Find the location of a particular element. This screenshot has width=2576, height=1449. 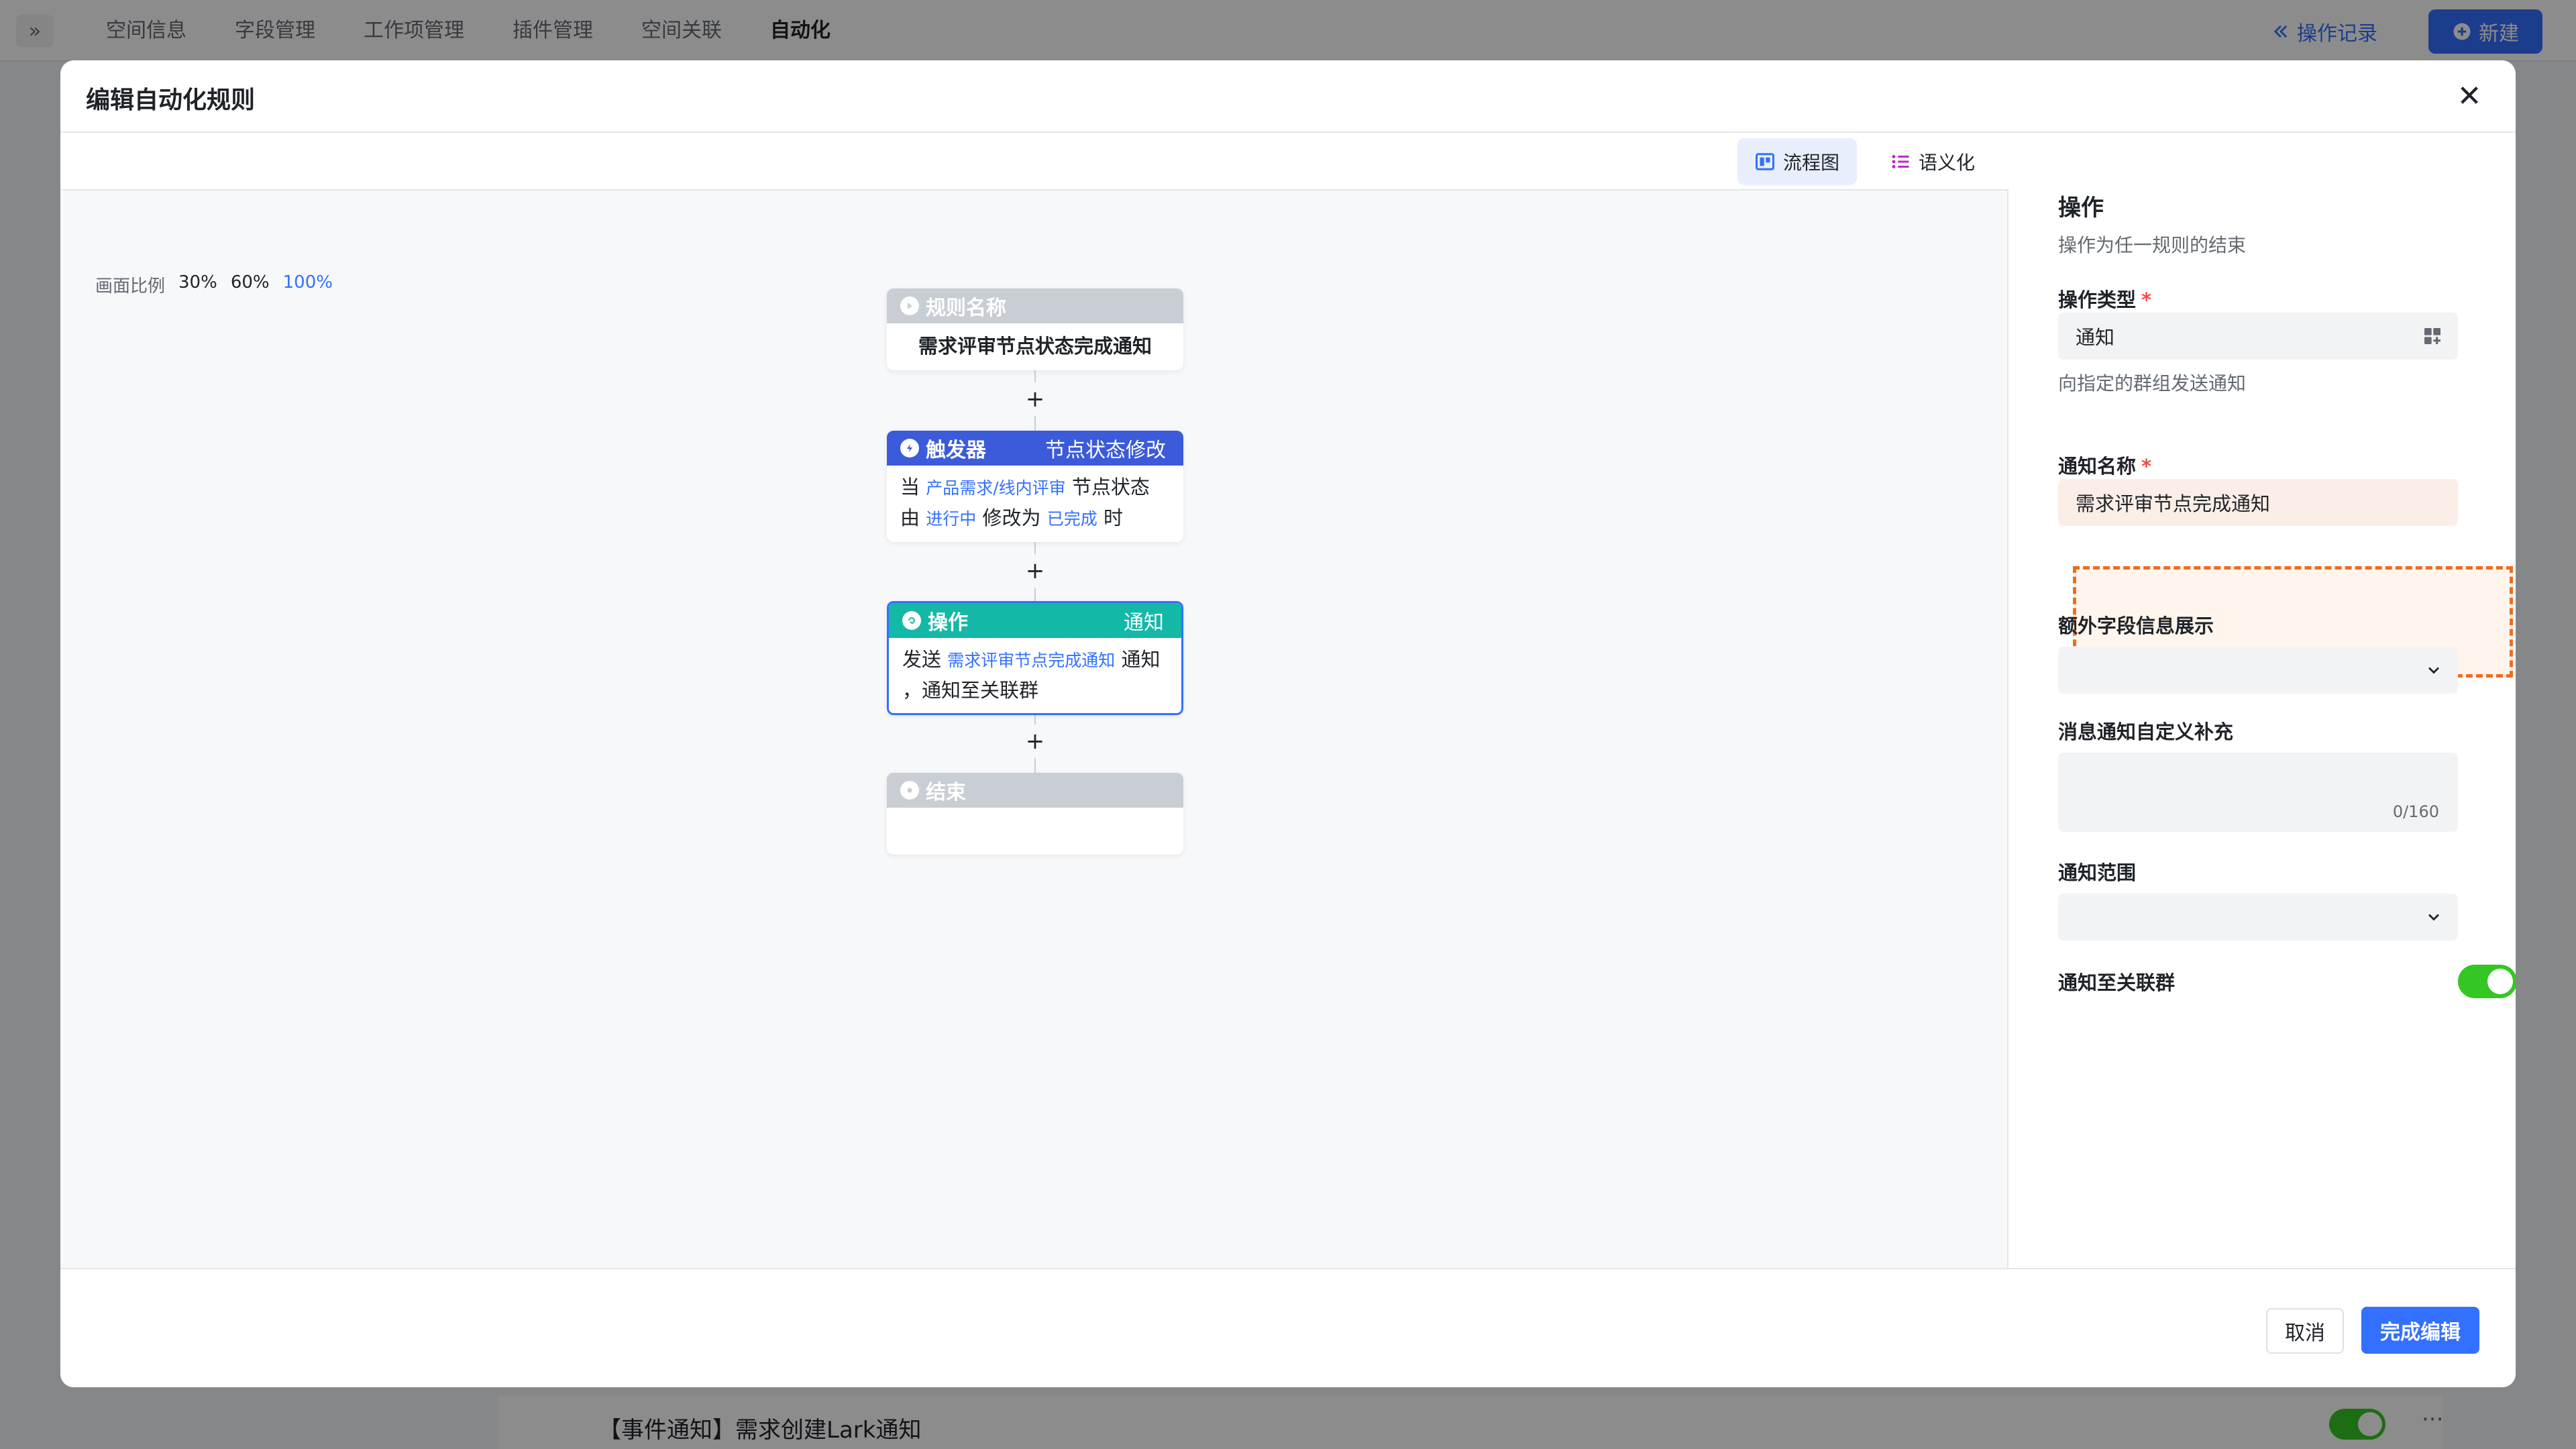

operation-type-label-text: 操作类型 is located at coordinates (2097, 299).